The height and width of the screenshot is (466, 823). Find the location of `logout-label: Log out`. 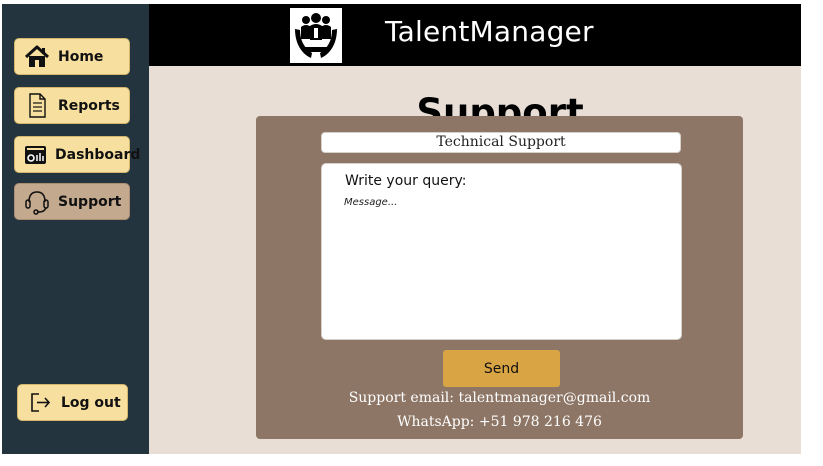

logout-label: Log out is located at coordinates (91, 402).